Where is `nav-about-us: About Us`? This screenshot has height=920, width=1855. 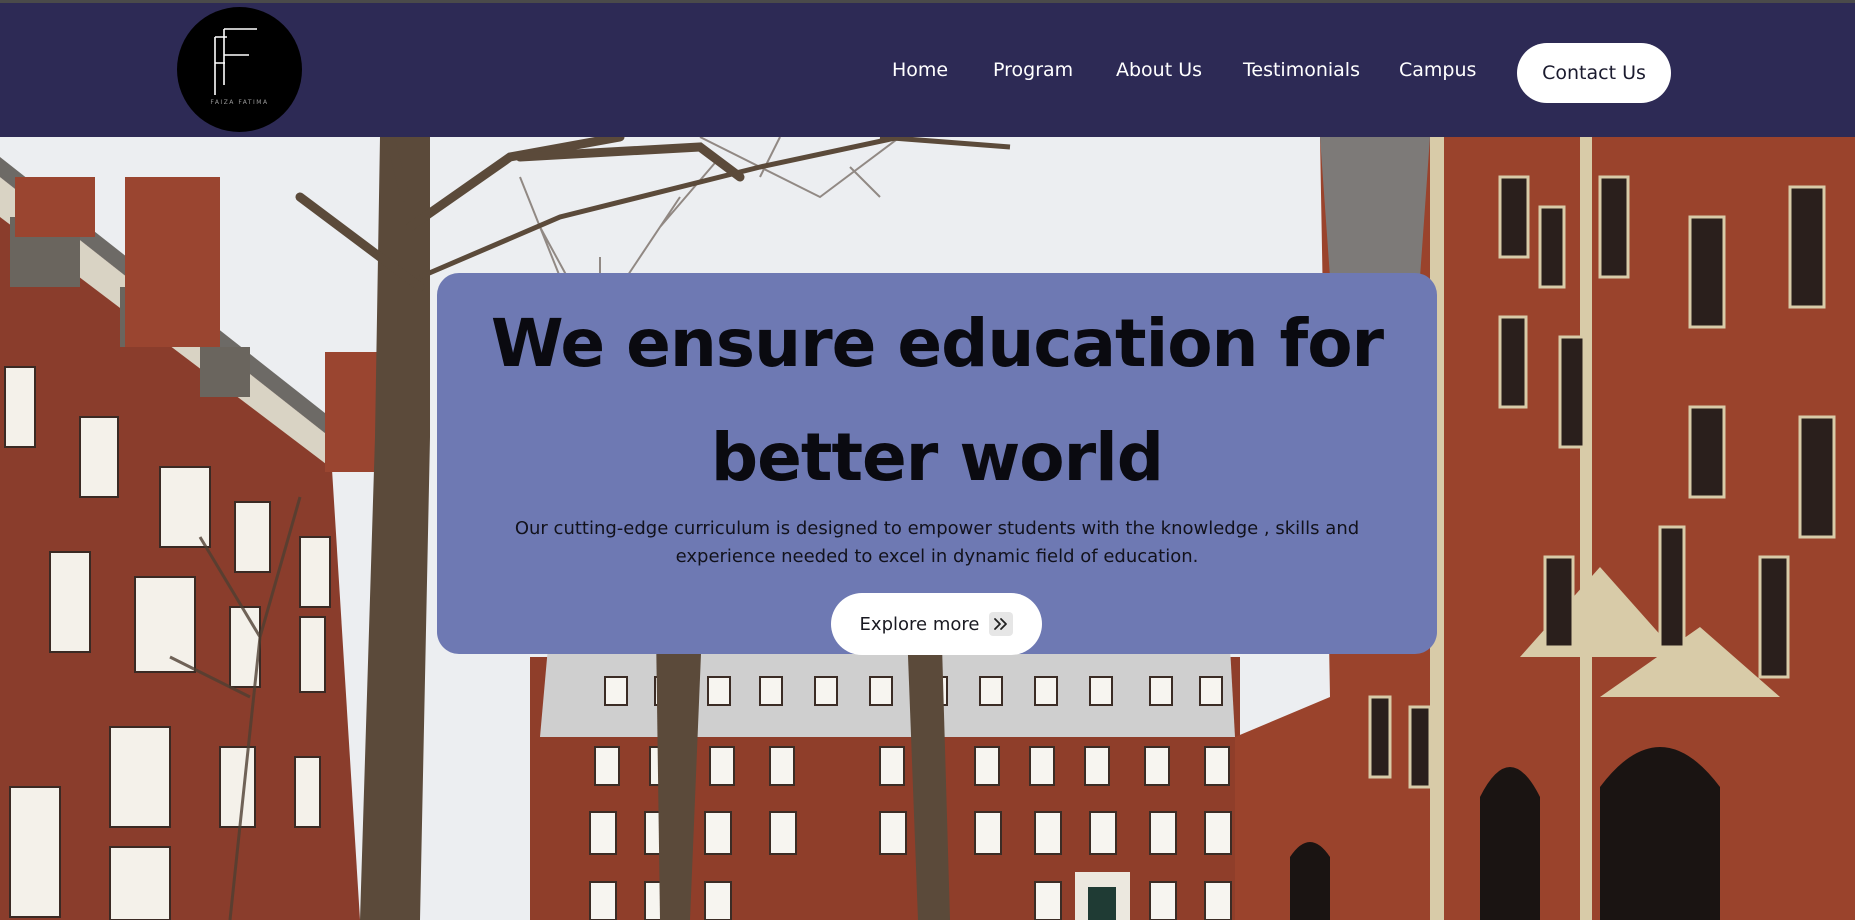 nav-about-us: About Us is located at coordinates (1159, 70).